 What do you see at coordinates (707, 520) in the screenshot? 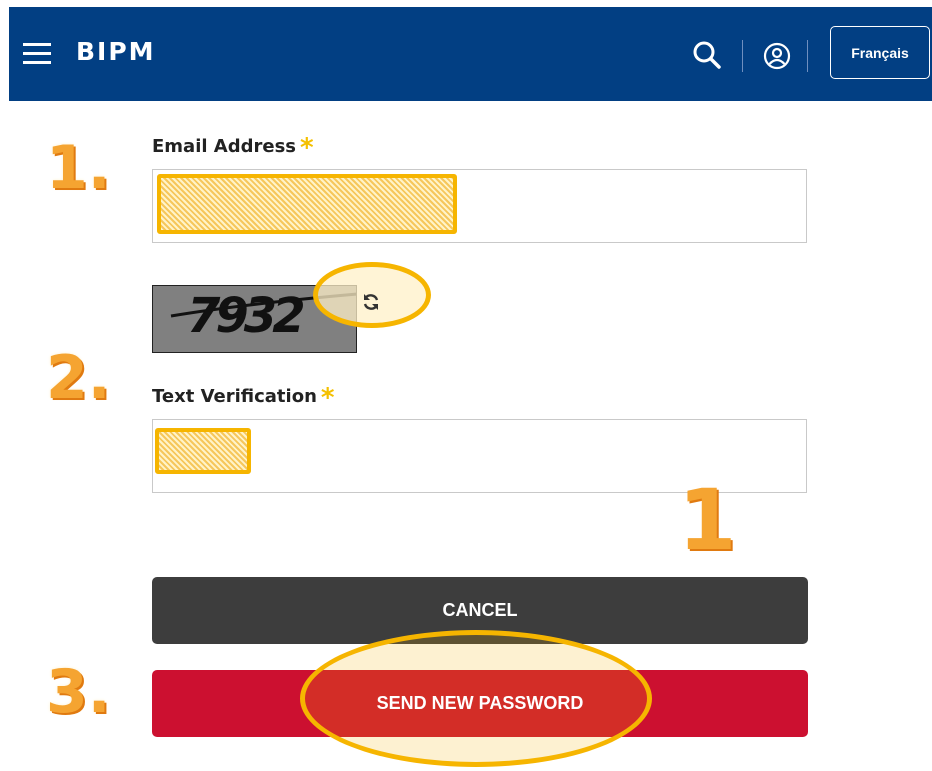
I see `annotation-number: 1` at bounding box center [707, 520].